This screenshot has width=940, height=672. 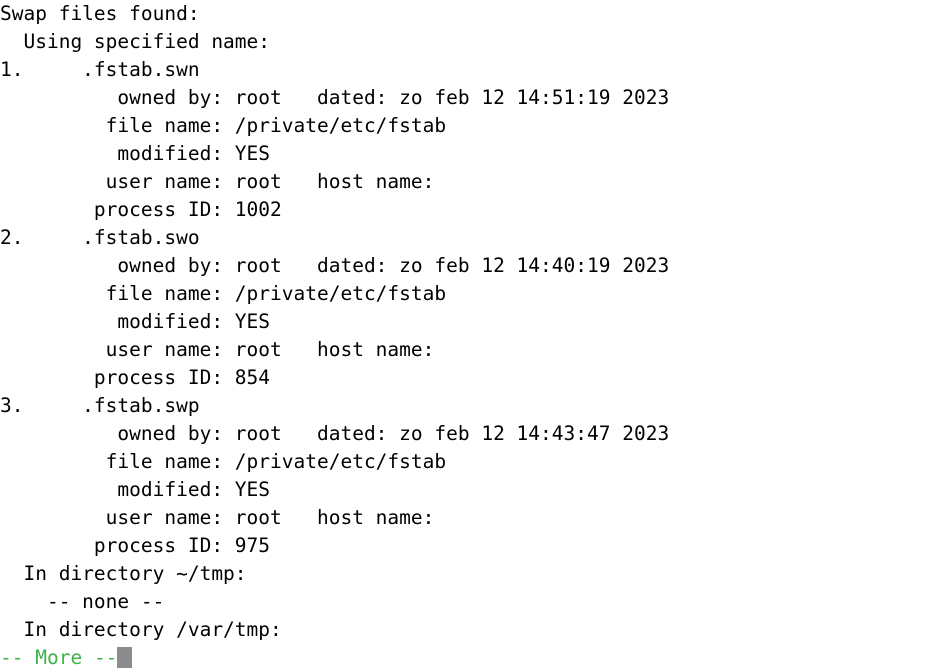 I want to click on swap-entry-3-user-host-name: user name: root host name:, so click(x=217, y=517).